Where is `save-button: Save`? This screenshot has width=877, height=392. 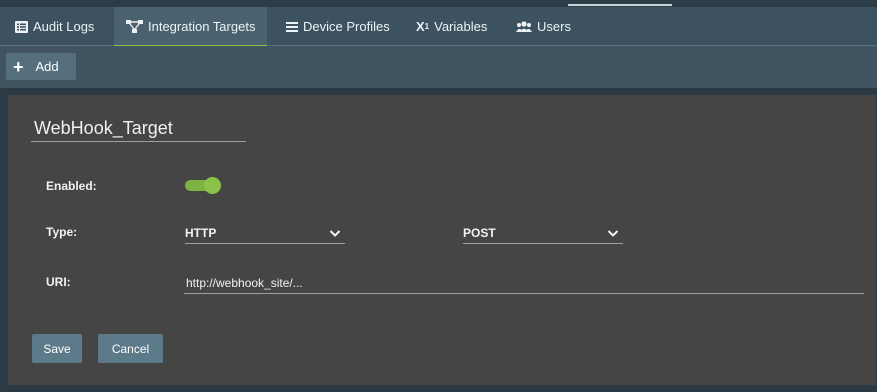 save-button: Save is located at coordinates (57, 348).